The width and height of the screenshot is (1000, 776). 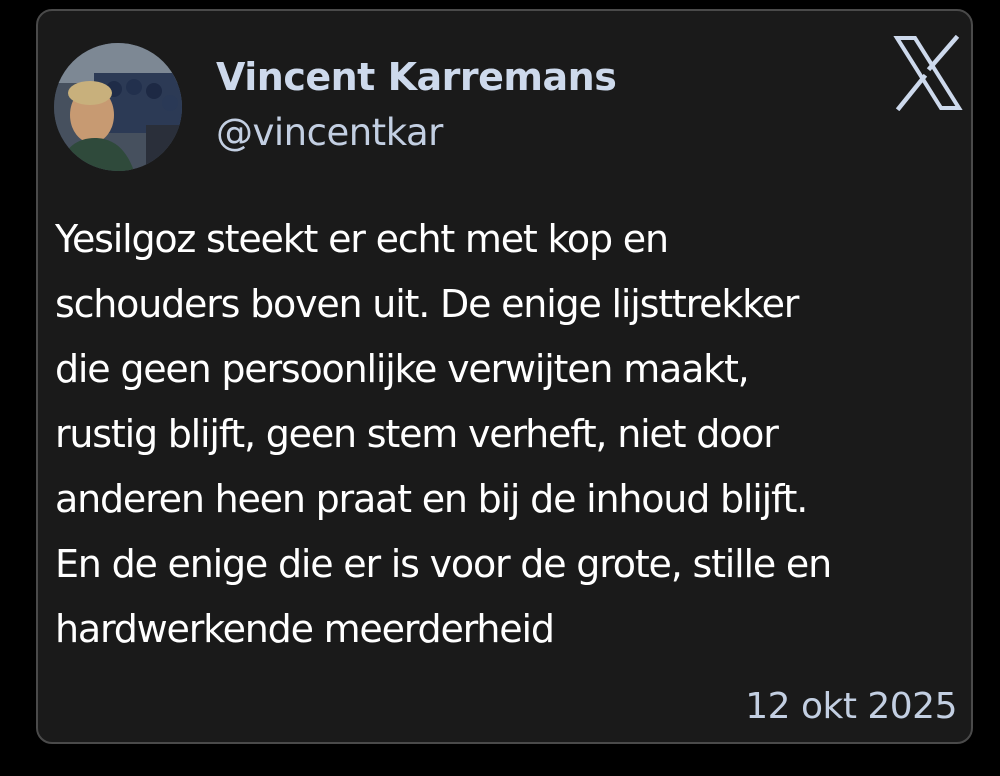 What do you see at coordinates (416, 77) in the screenshot?
I see `author-name: Vincent Karremans` at bounding box center [416, 77].